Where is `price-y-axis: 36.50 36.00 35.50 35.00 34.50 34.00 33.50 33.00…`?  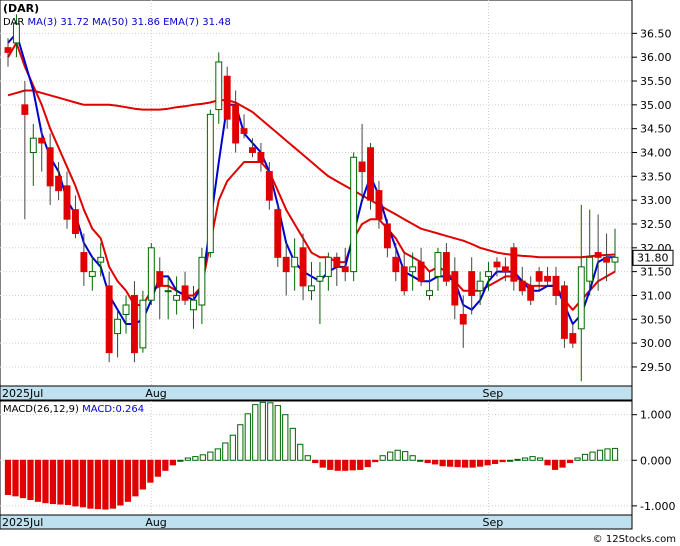 price-y-axis: 36.50 36.00 35.50 35.00 34.50 34.00 33.50 33.00… is located at coordinates (652, 200).